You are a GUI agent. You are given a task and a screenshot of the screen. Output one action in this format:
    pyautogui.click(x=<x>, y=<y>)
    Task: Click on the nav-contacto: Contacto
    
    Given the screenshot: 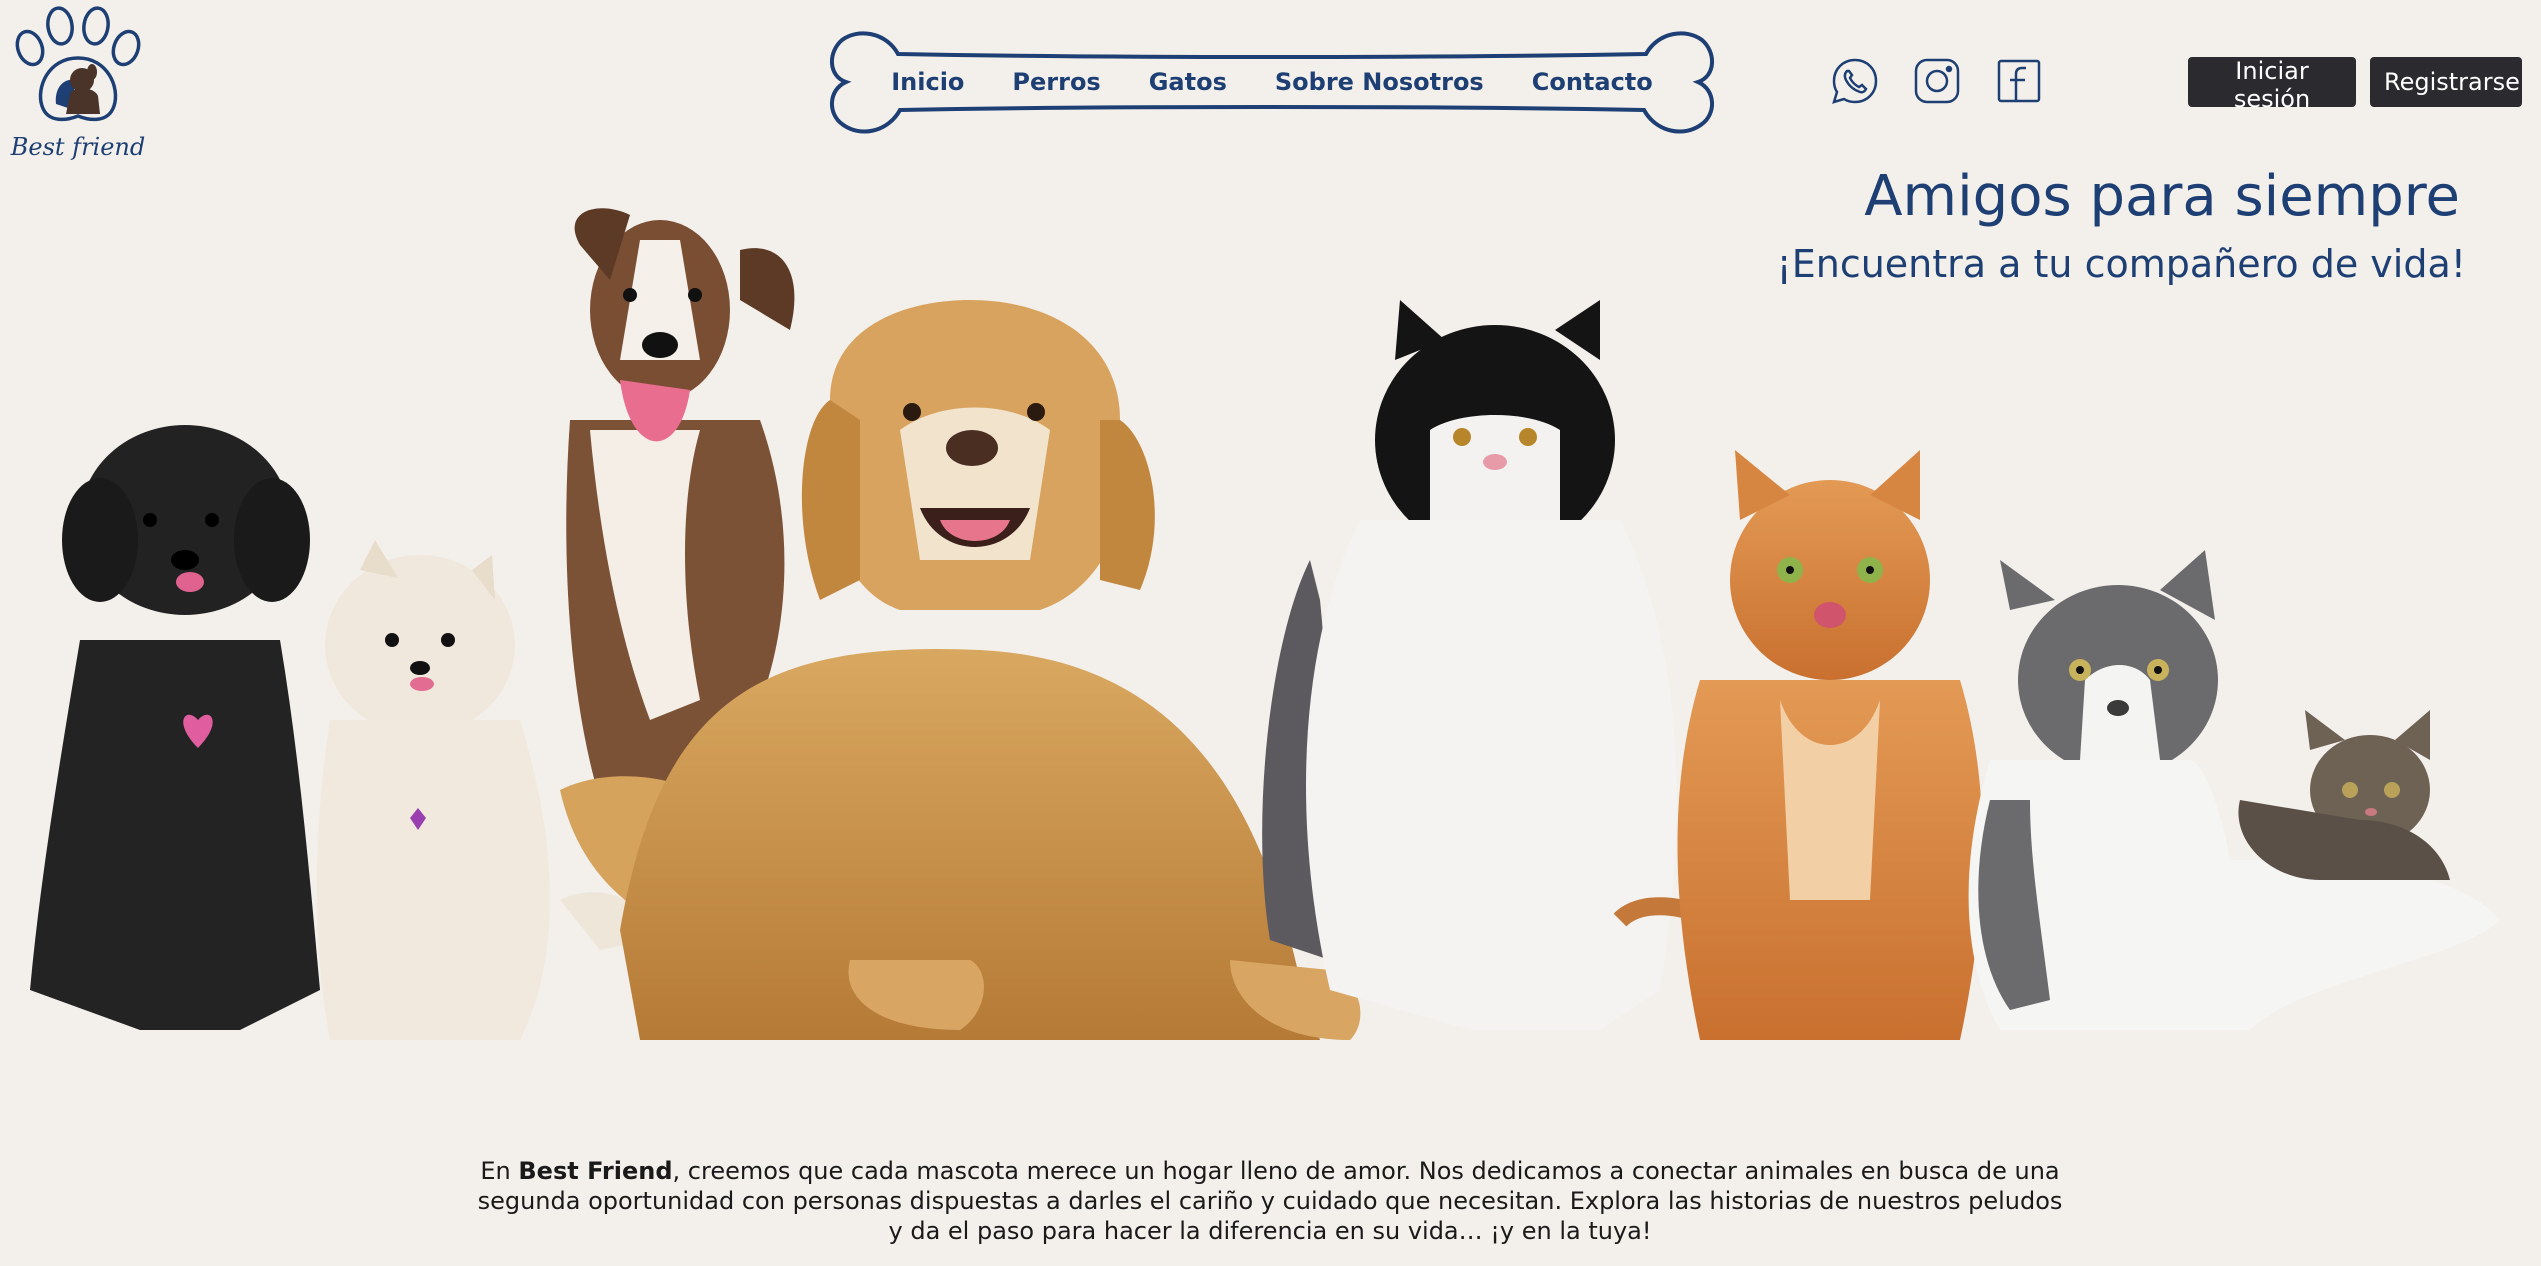 What is the action you would take?
    pyautogui.click(x=1592, y=82)
    